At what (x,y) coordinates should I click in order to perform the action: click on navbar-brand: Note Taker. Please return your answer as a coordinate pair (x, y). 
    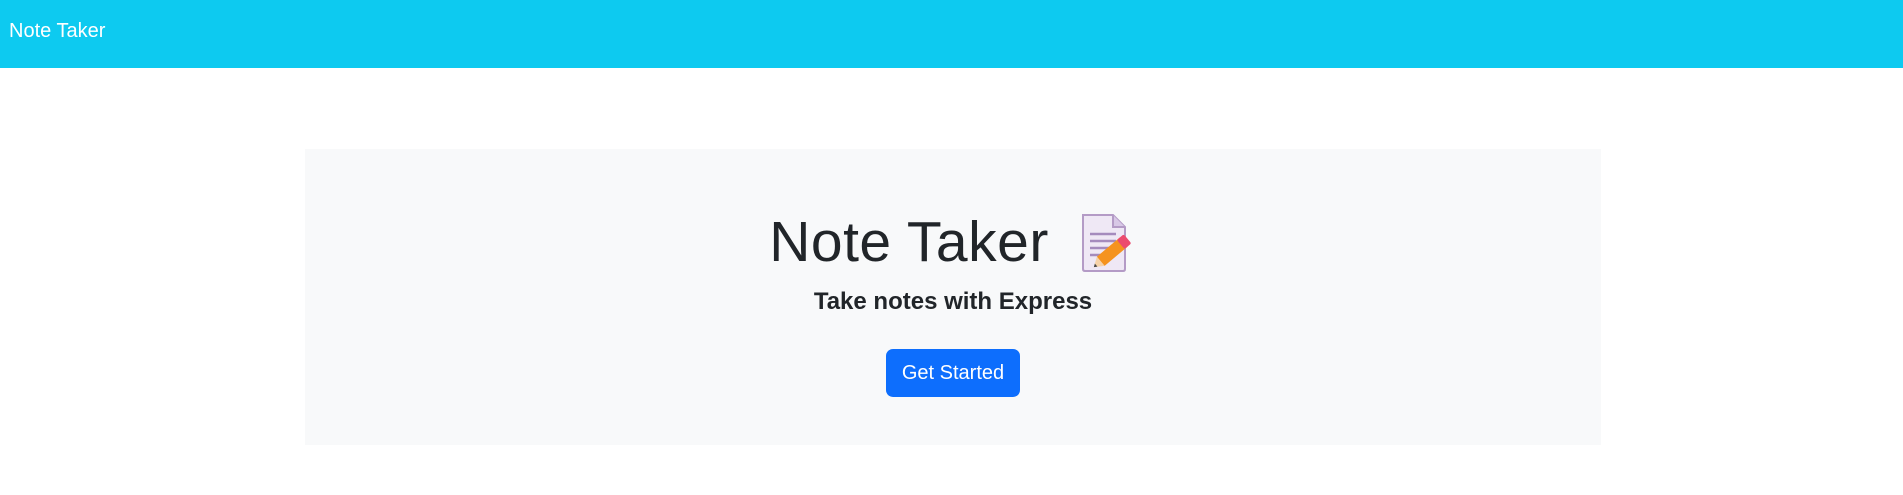
    Looking at the image, I should click on (57, 31).